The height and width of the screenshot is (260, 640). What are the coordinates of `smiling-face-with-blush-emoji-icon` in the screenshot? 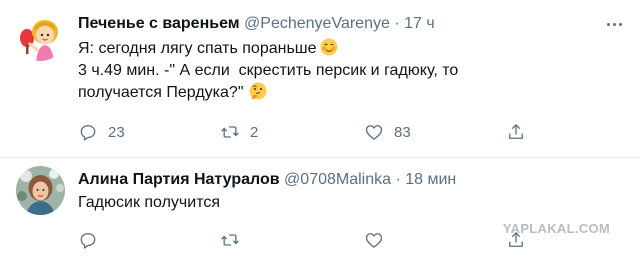 It's located at (329, 47).